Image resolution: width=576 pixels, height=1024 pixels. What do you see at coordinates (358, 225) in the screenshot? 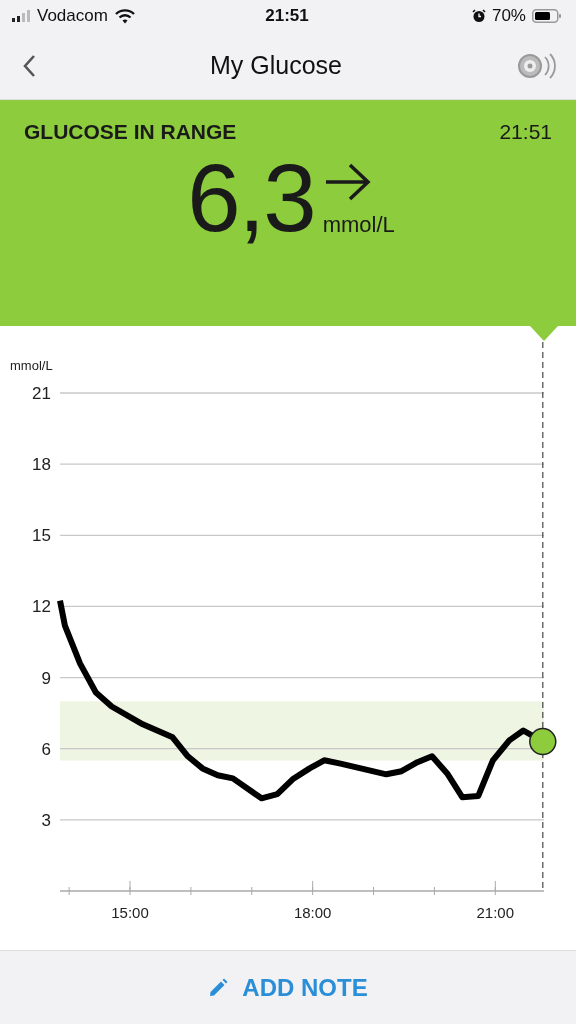
I see `unit-label: mmol/L` at bounding box center [358, 225].